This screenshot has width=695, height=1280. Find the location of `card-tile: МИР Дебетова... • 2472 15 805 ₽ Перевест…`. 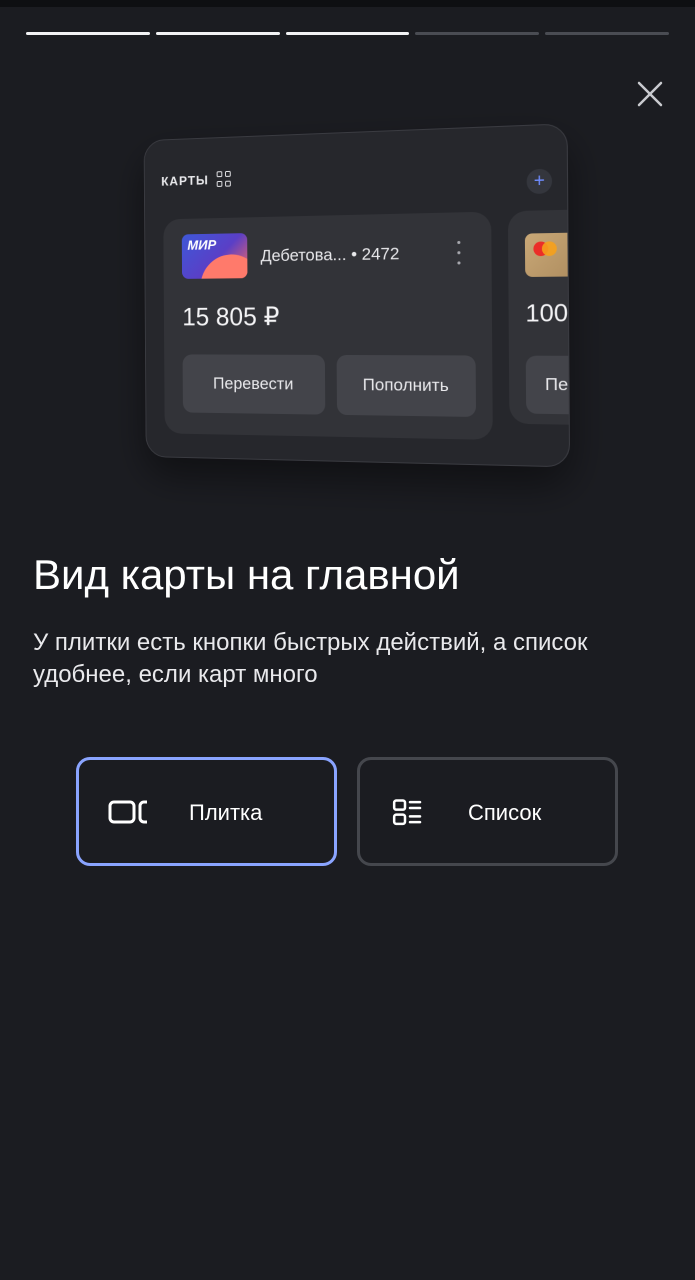

card-tile: МИР Дебетова... • 2472 15 805 ₽ Перевест… is located at coordinates (328, 325).